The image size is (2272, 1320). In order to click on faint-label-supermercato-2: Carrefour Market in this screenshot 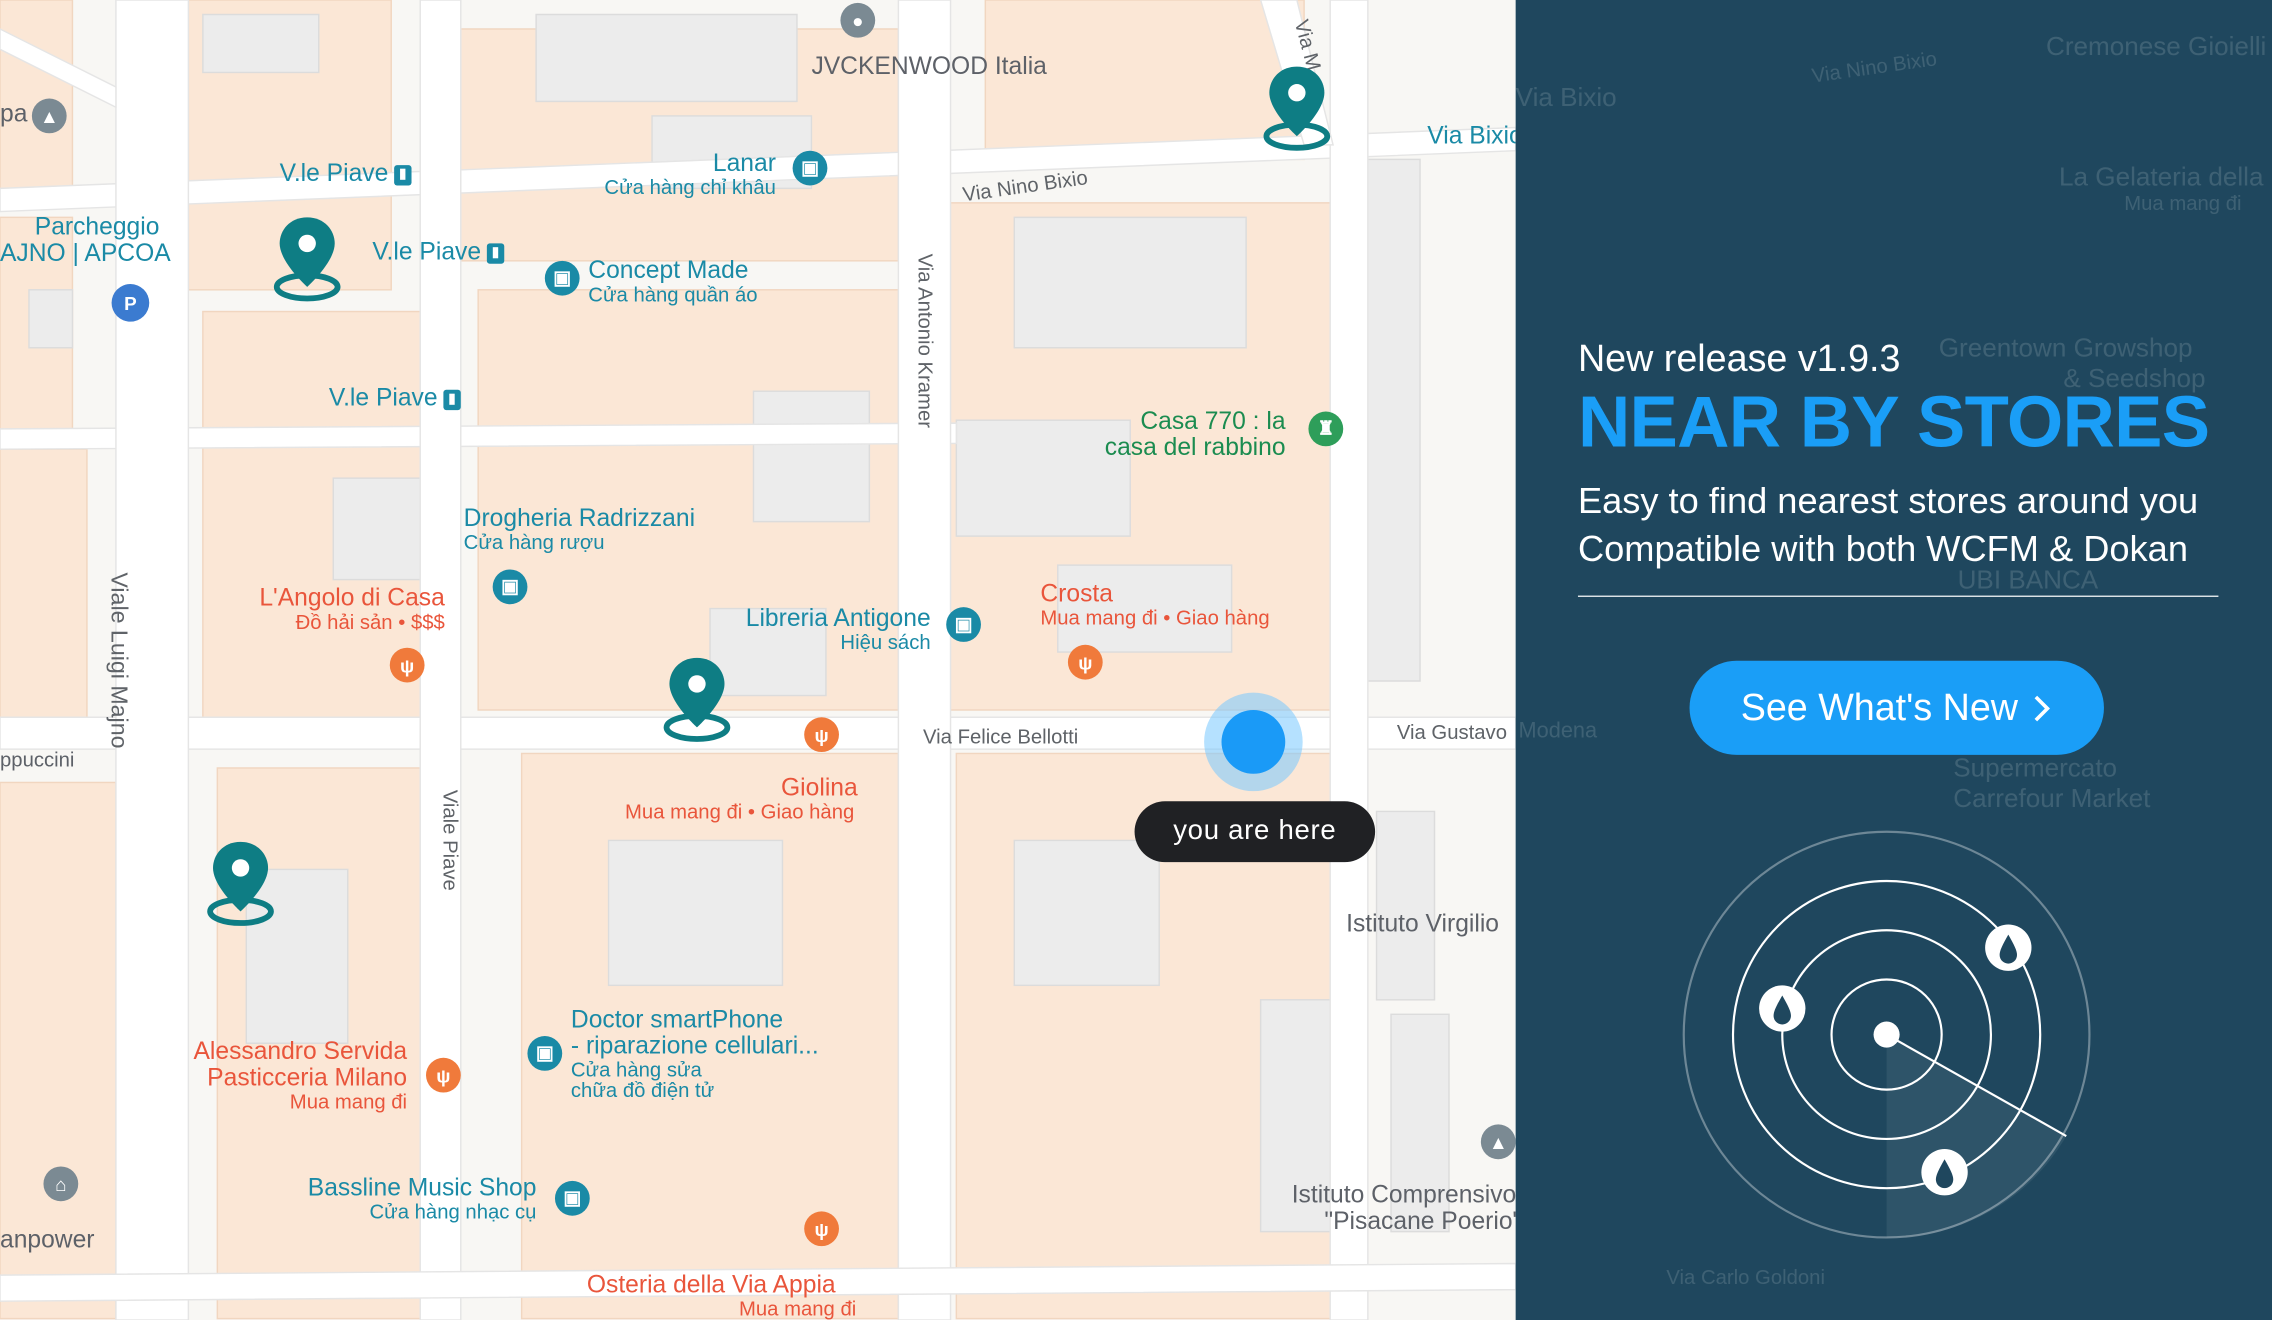, I will do `click(2052, 798)`.